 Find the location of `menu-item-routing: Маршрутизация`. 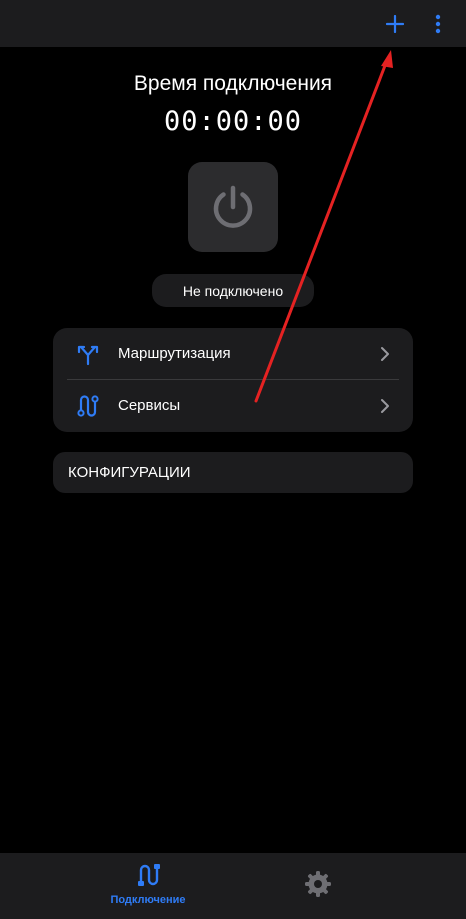

menu-item-routing: Маршрутизация is located at coordinates (233, 354).